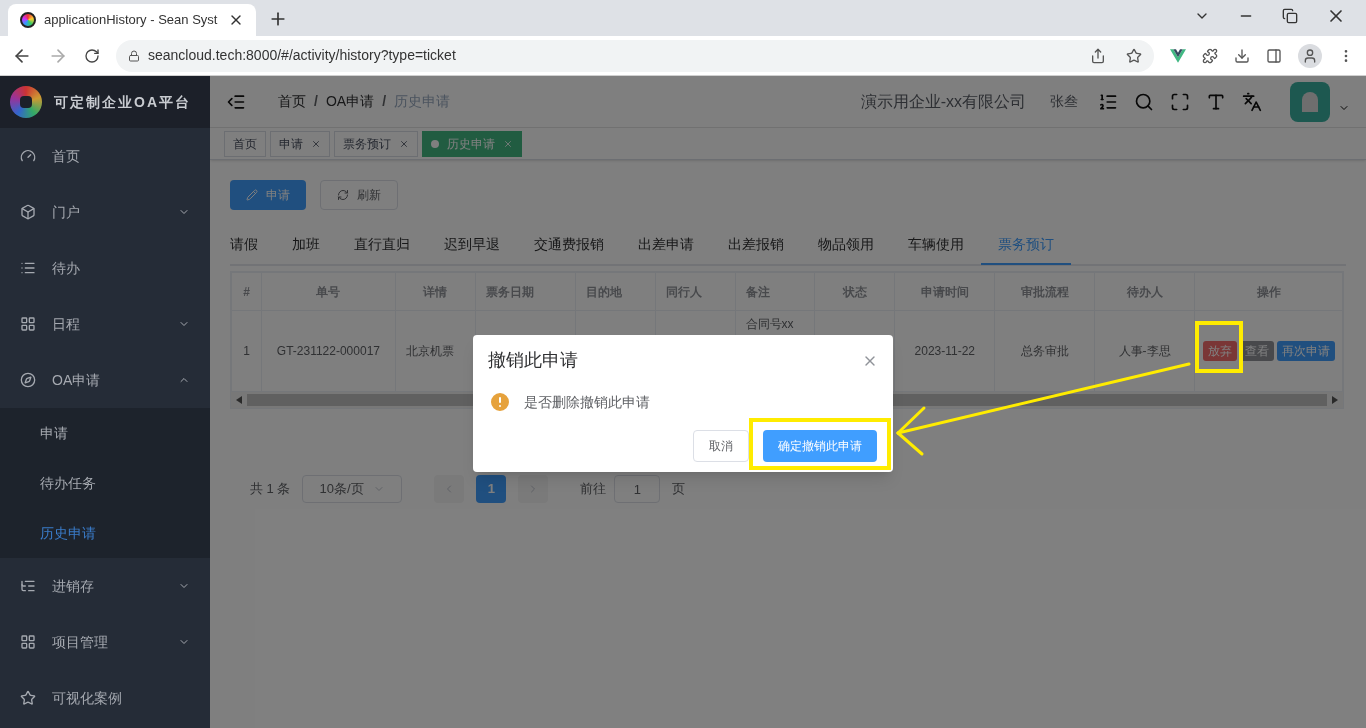  I want to click on tab-title: applicationHistory - Sean Syst, so click(131, 20).